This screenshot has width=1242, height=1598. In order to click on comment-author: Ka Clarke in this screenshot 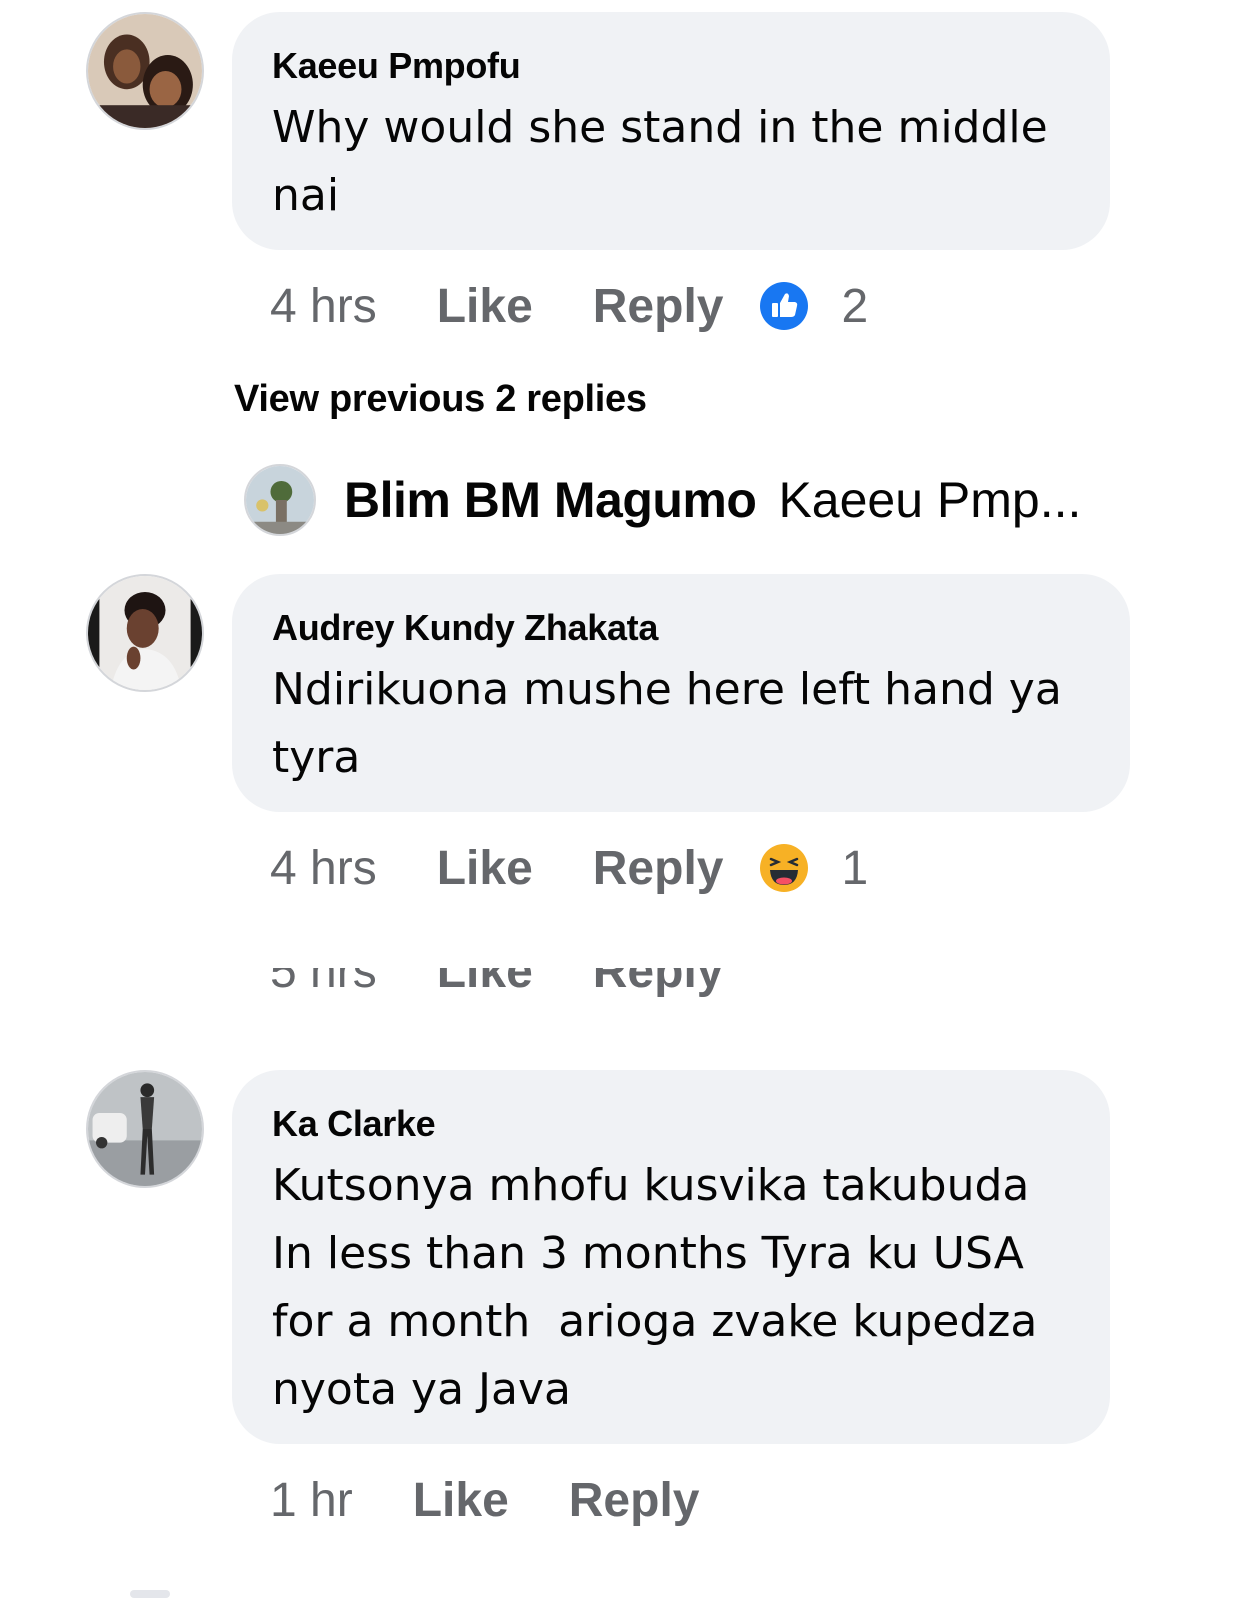, I will do `click(671, 1124)`.